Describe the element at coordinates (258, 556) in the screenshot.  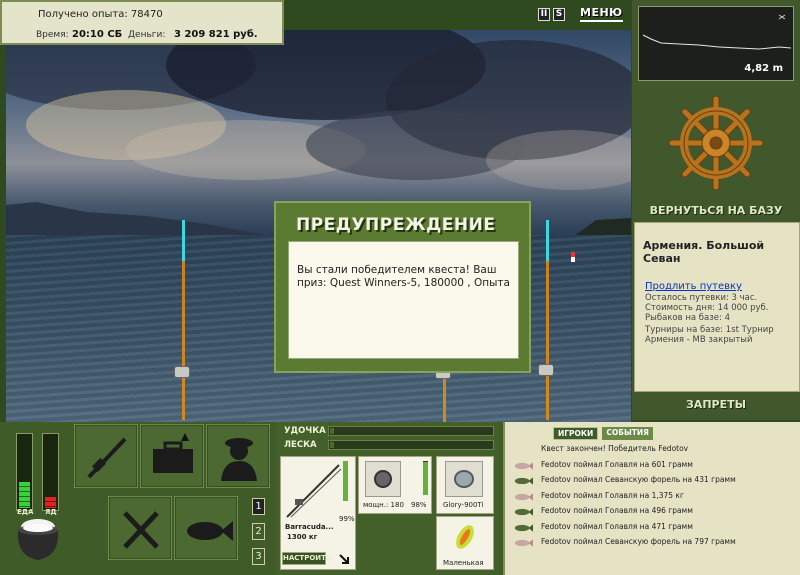
I see `page-button-3: 3` at that location.